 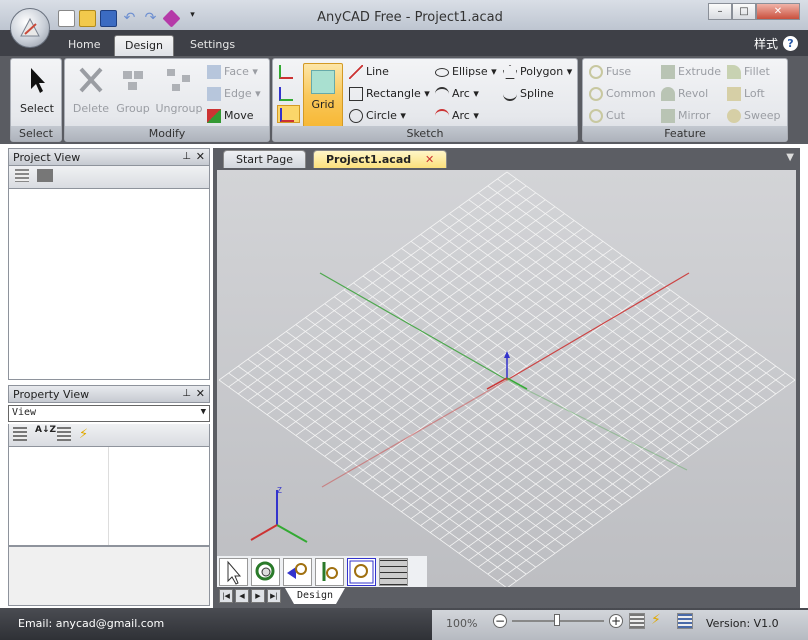 What do you see at coordinates (171, 18) in the screenshot?
I see `cube-icon` at bounding box center [171, 18].